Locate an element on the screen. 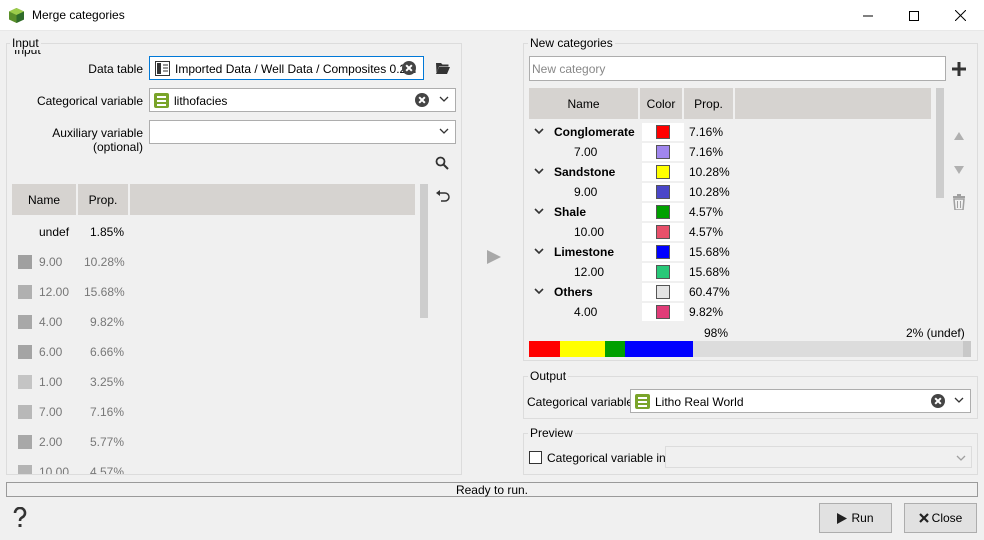 The width and height of the screenshot is (984, 540). output-categorical-select: Litho Real World is located at coordinates (800, 401).